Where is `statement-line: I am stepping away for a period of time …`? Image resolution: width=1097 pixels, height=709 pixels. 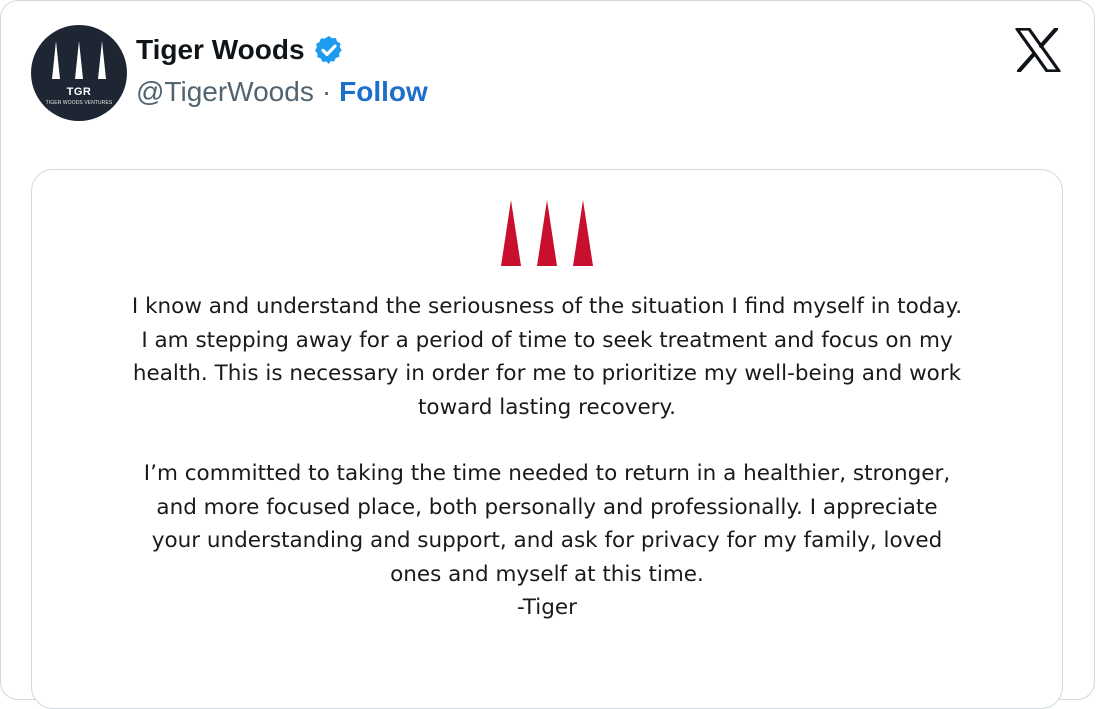 statement-line: I am stepping away for a period of time … is located at coordinates (547, 340).